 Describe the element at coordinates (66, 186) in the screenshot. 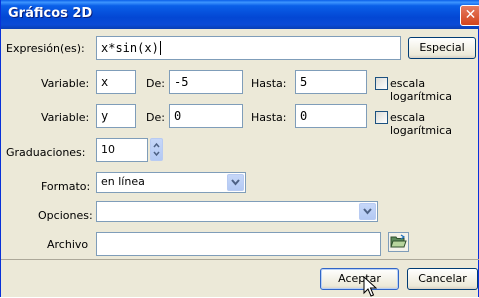

I see `format-label: Formato:` at that location.